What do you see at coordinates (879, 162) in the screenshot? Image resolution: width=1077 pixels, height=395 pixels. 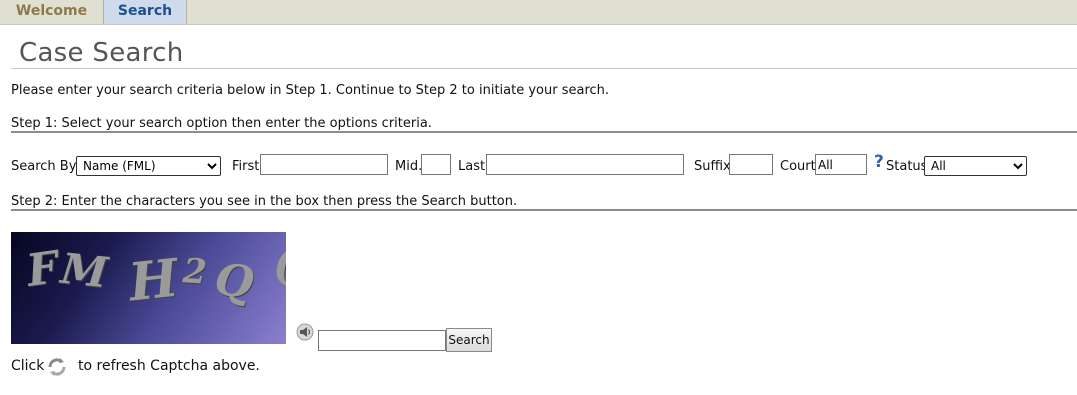 I see `help-icon: ?` at bounding box center [879, 162].